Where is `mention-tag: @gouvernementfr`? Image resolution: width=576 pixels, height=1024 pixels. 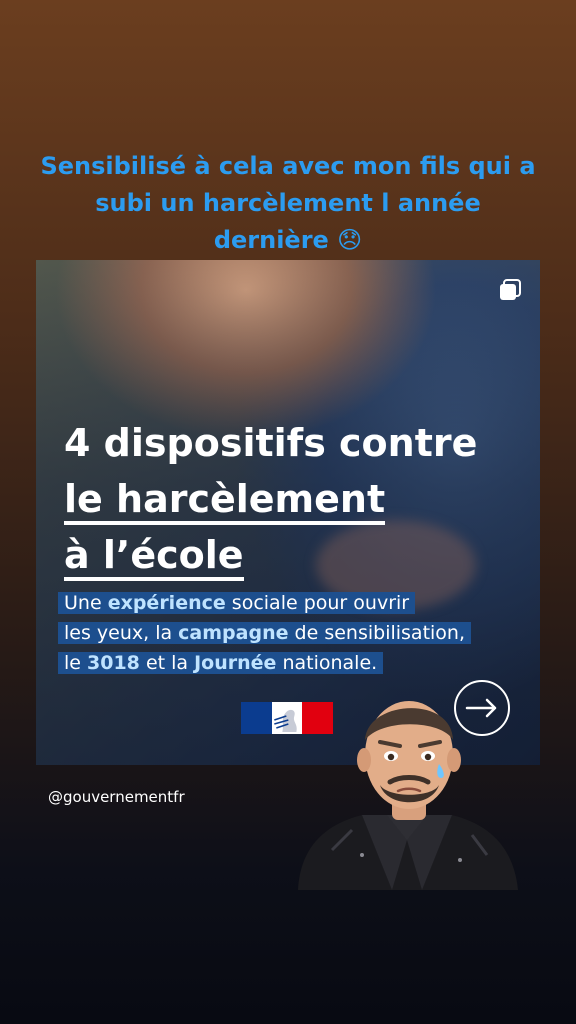
mention-tag: @gouvernementfr is located at coordinates (116, 797).